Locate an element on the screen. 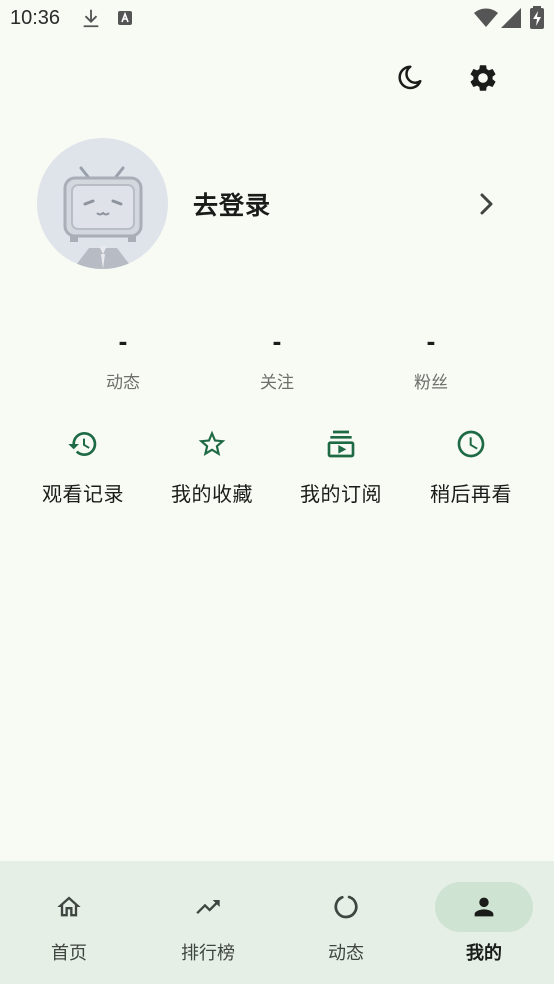 Image resolution: width=554 pixels, height=984 pixels. chevron-right-icon is located at coordinates (486, 206).